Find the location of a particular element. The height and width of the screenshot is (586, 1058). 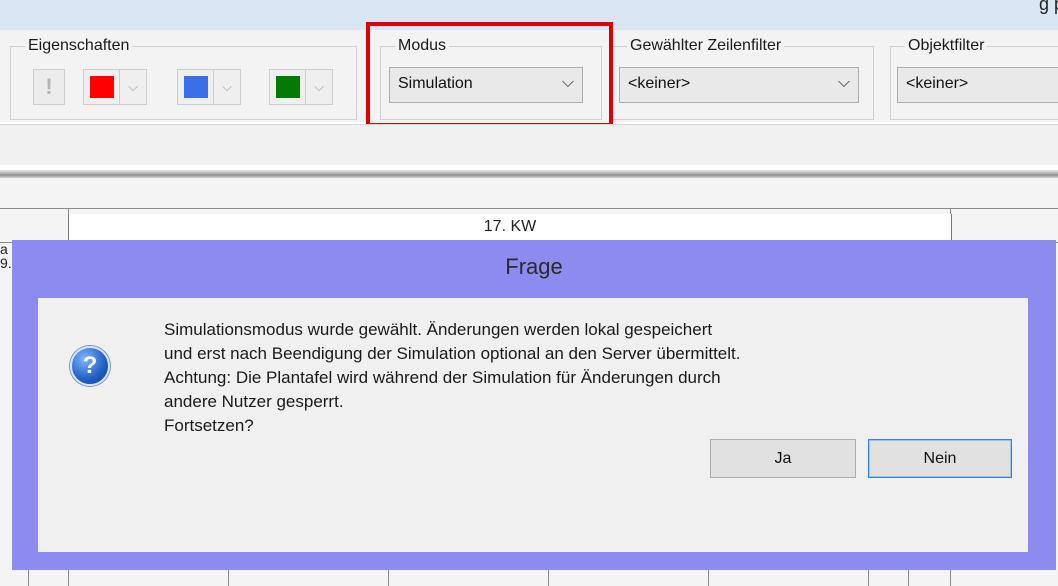

message-line: andere Nutzer gesperrt. is located at coordinates (254, 401).